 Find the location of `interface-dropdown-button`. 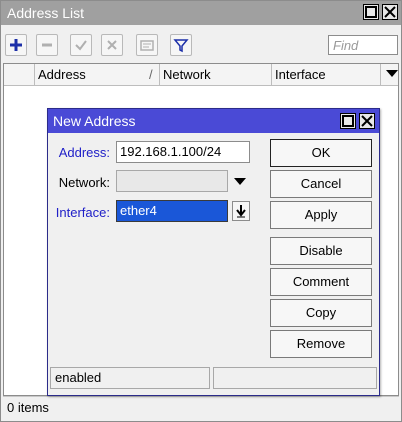

interface-dropdown-button is located at coordinates (241, 211).